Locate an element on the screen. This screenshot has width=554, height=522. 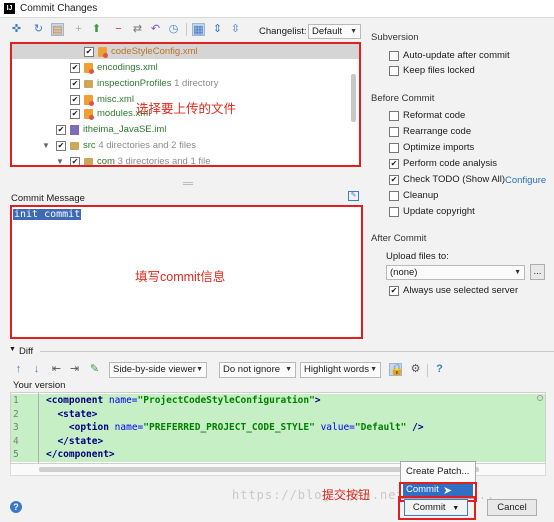
upload-server-select: (none) ▼ is located at coordinates (455, 272).